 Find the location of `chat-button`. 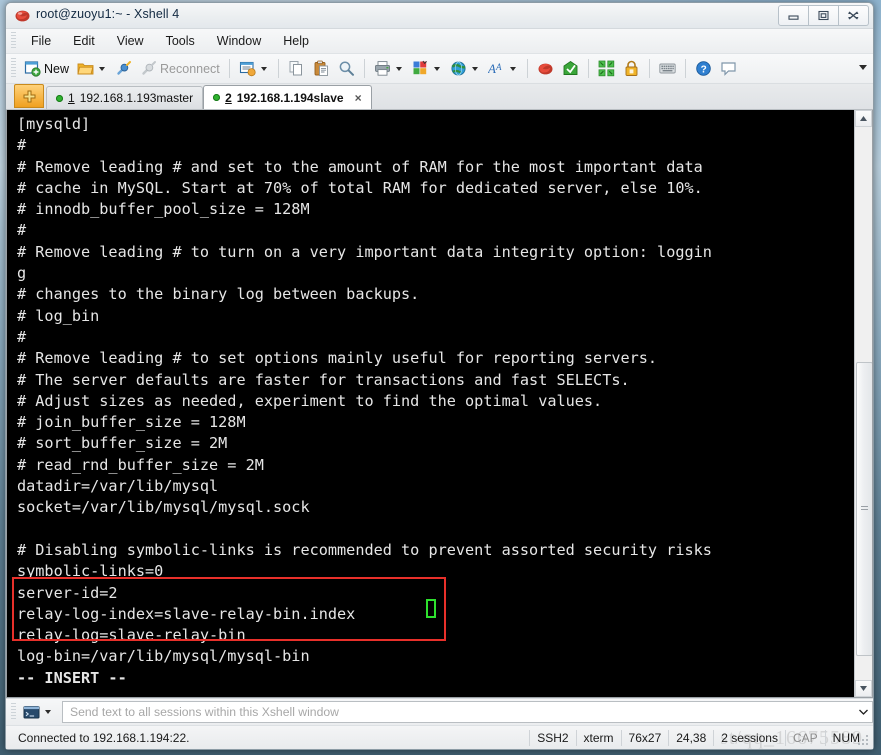

chat-button is located at coordinates (728, 68).